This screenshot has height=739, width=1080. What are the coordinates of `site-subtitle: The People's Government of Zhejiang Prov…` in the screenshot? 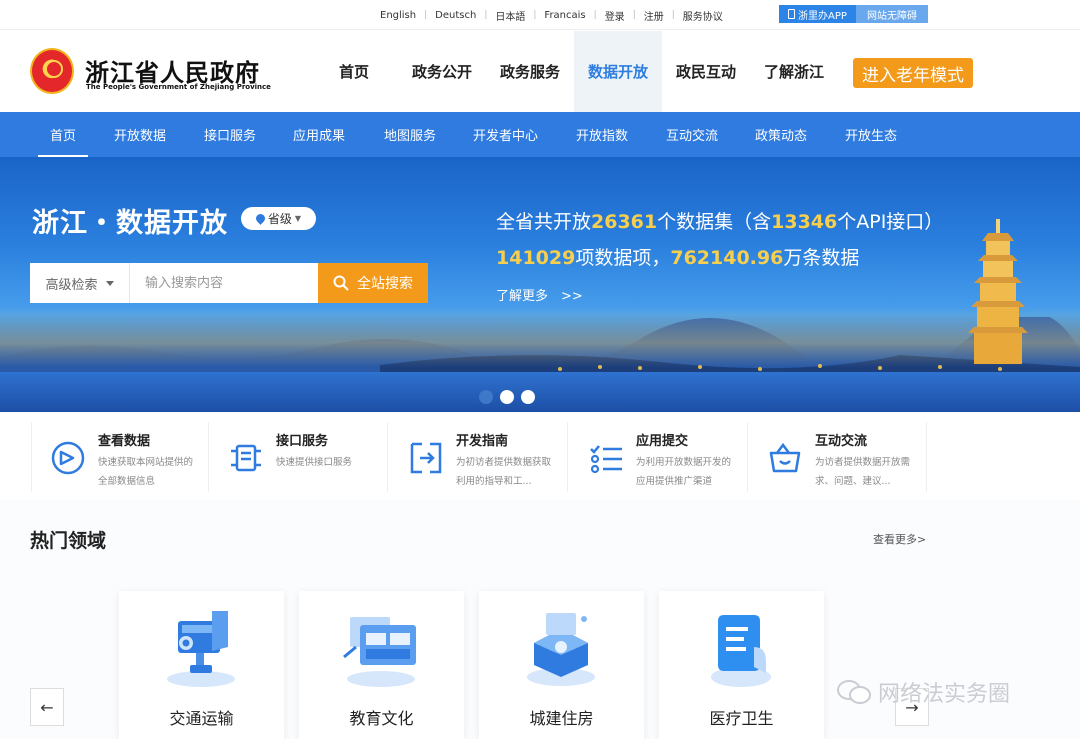 It's located at (178, 87).